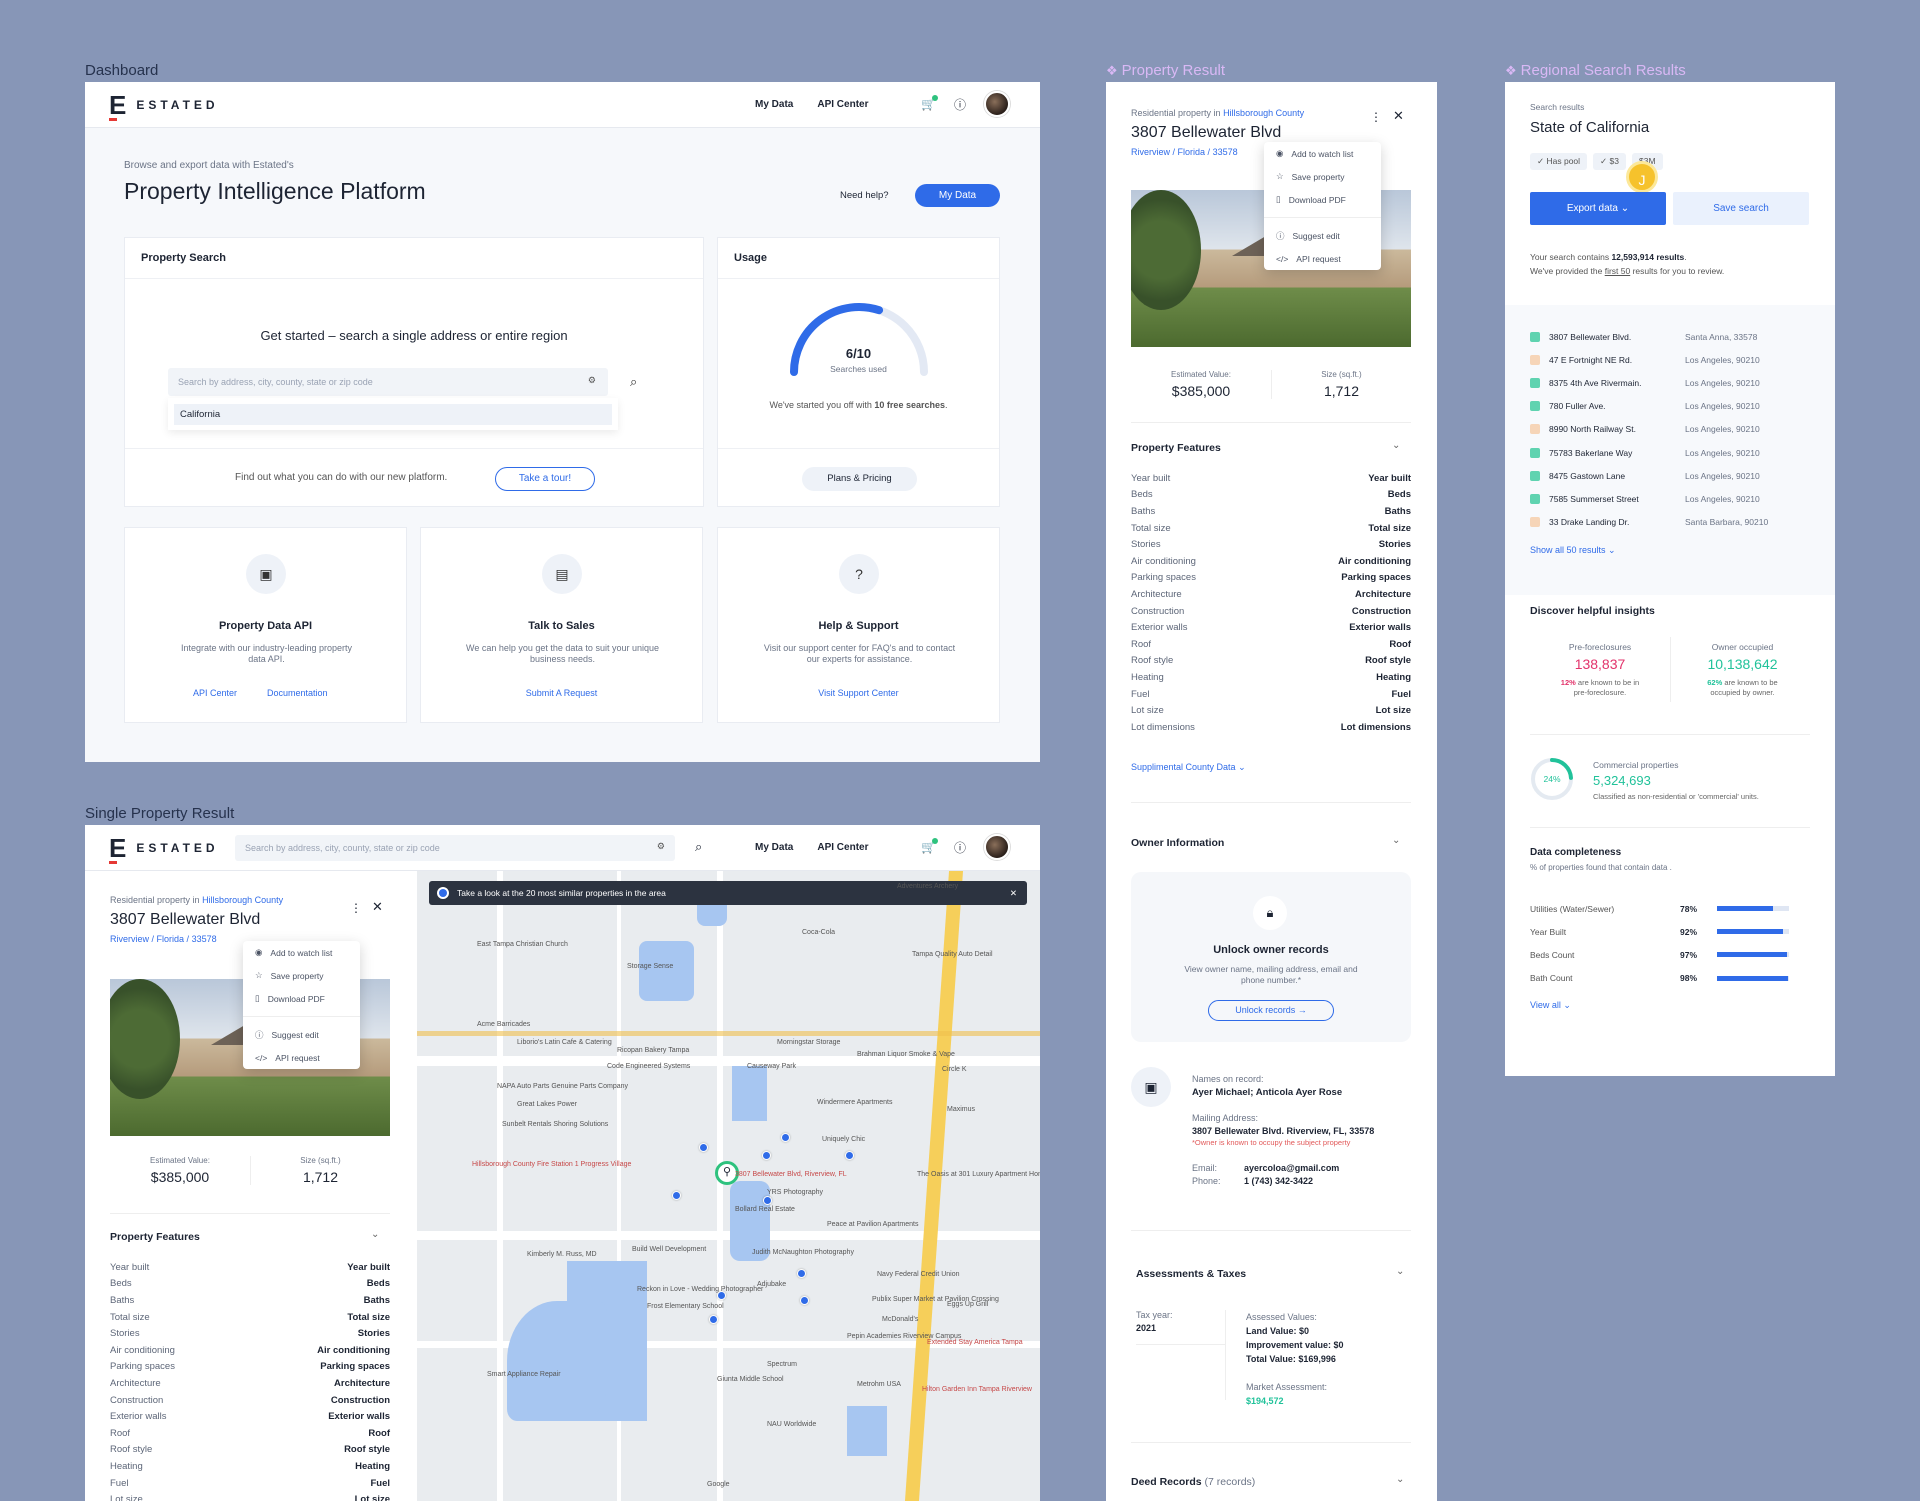 The image size is (1920, 1501). I want to click on feature-row: Year built Year built, so click(1271, 478).